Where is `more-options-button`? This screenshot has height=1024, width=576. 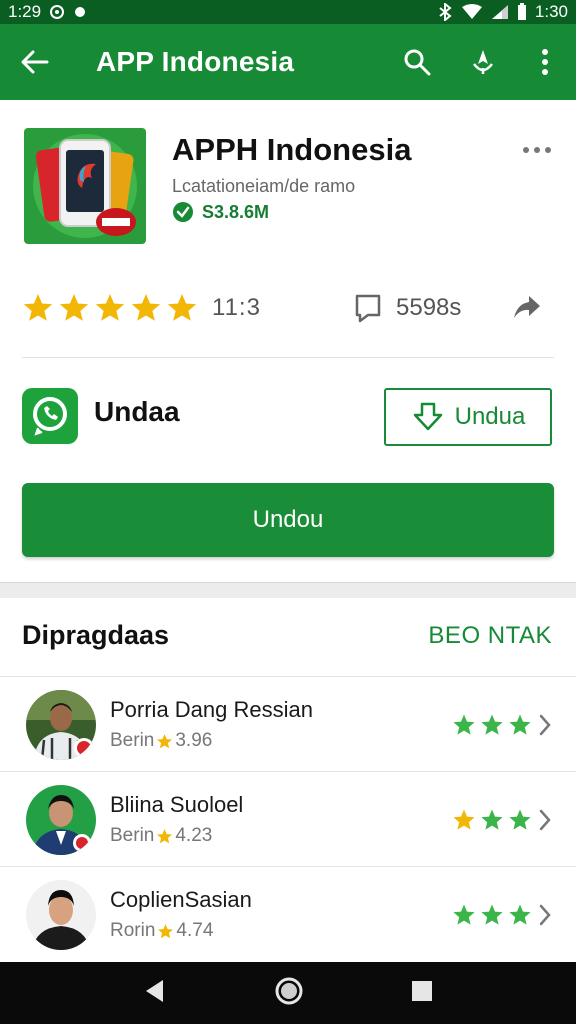 more-options-button is located at coordinates (545, 62).